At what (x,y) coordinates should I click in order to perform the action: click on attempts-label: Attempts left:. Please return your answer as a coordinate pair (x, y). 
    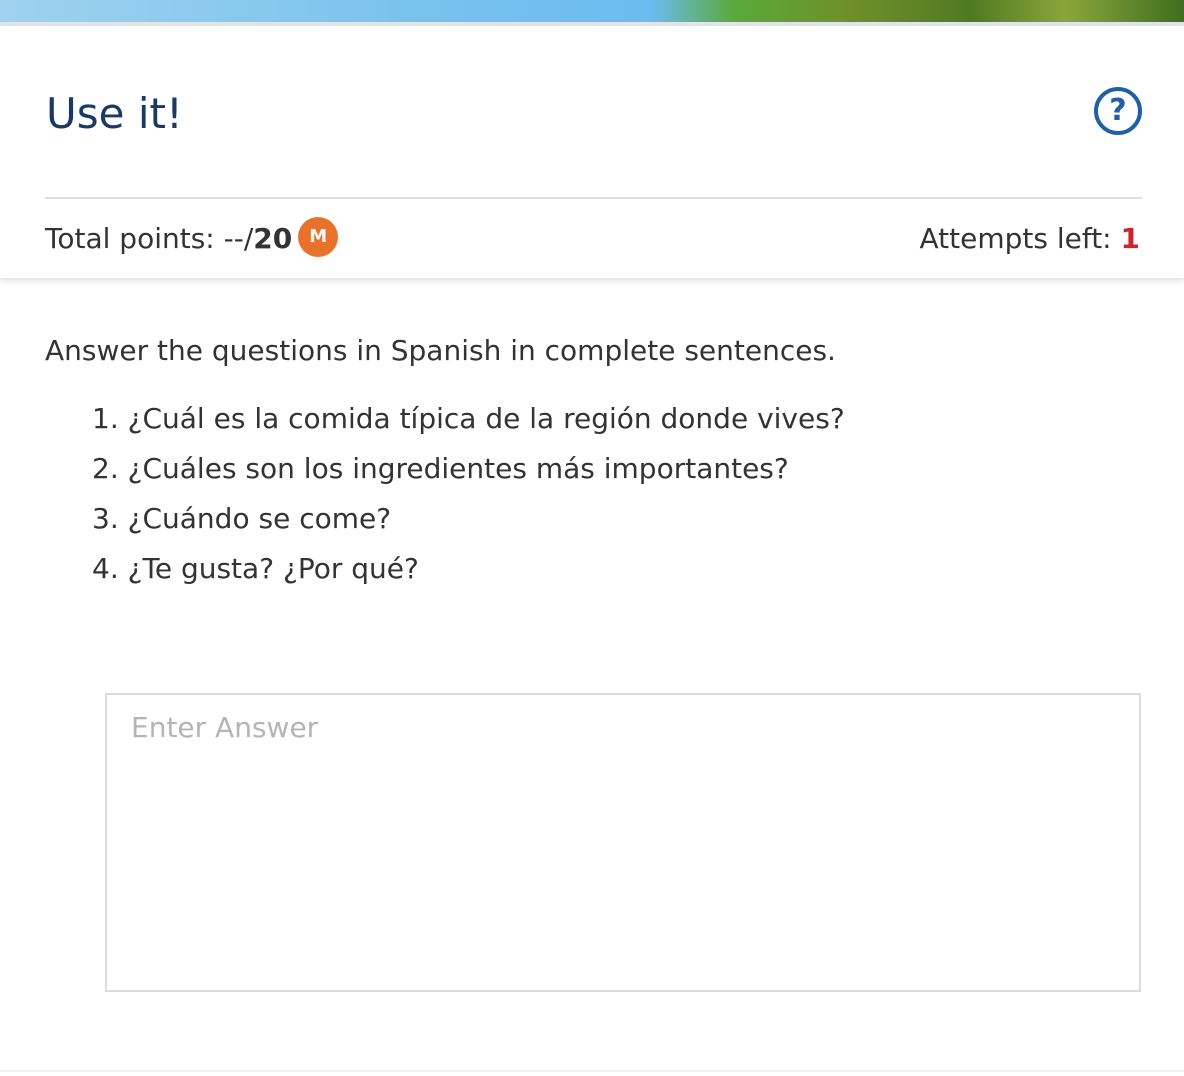
    Looking at the image, I should click on (1020, 238).